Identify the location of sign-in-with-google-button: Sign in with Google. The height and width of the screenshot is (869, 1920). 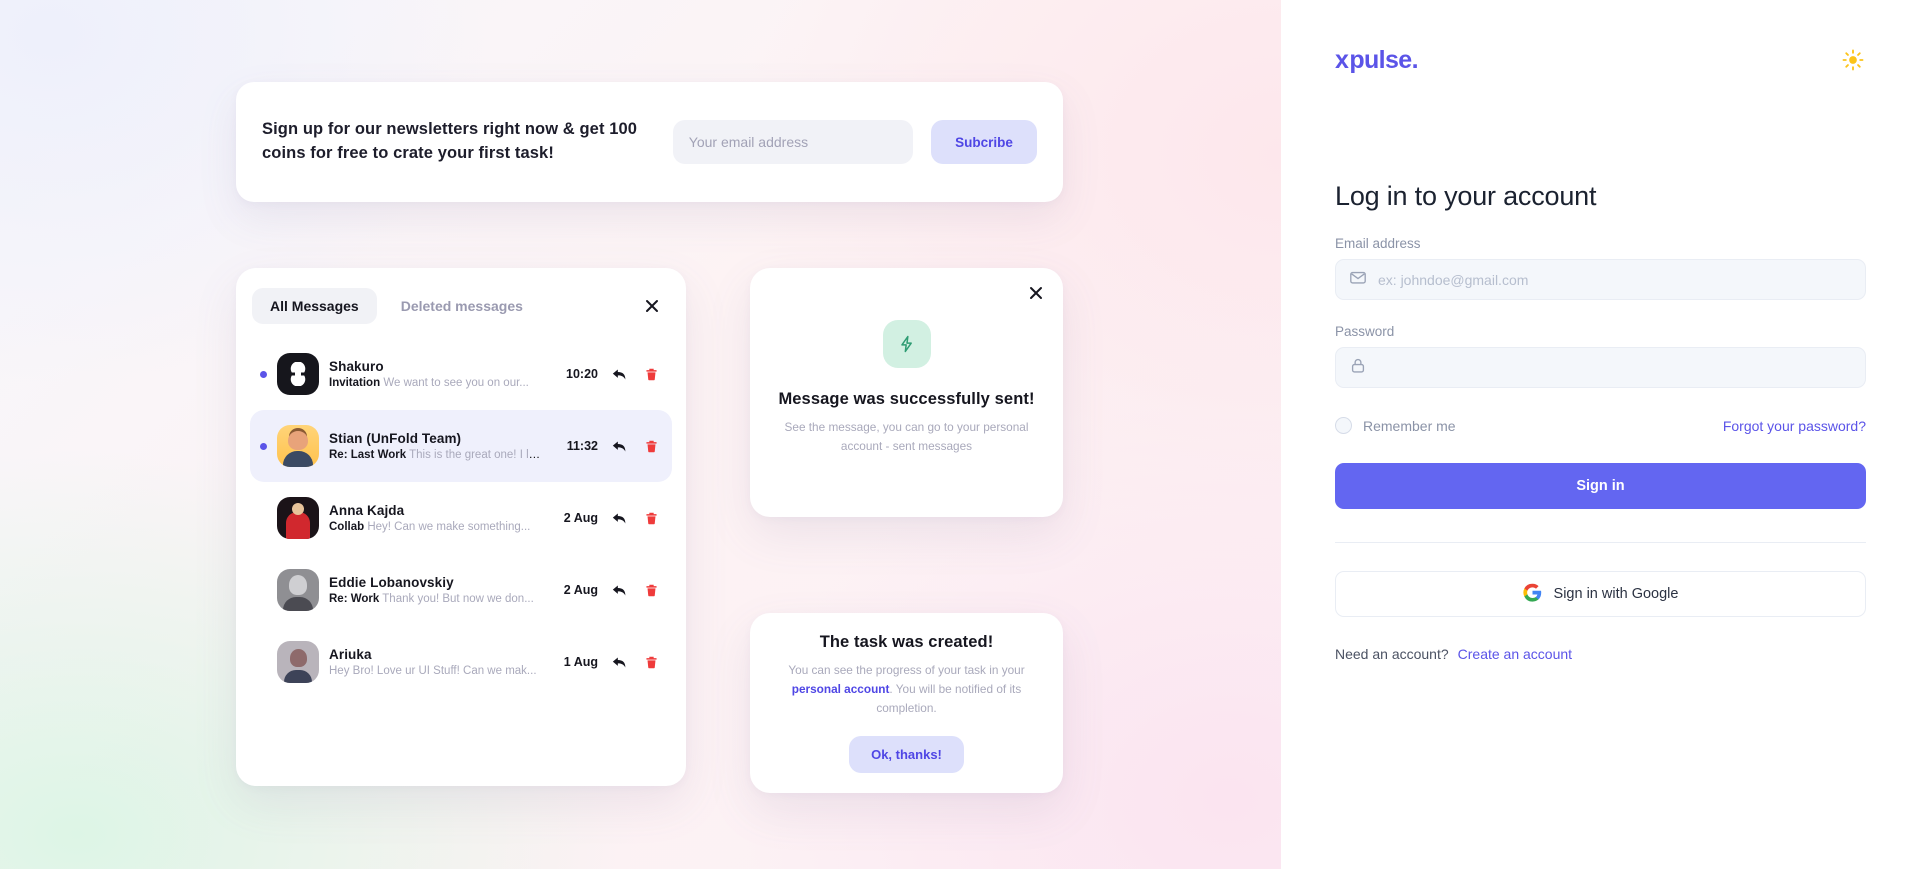
(1600, 594).